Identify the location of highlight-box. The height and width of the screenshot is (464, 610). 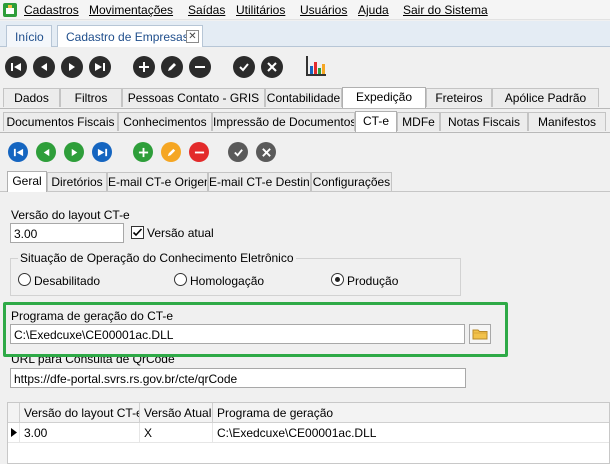
(255, 329).